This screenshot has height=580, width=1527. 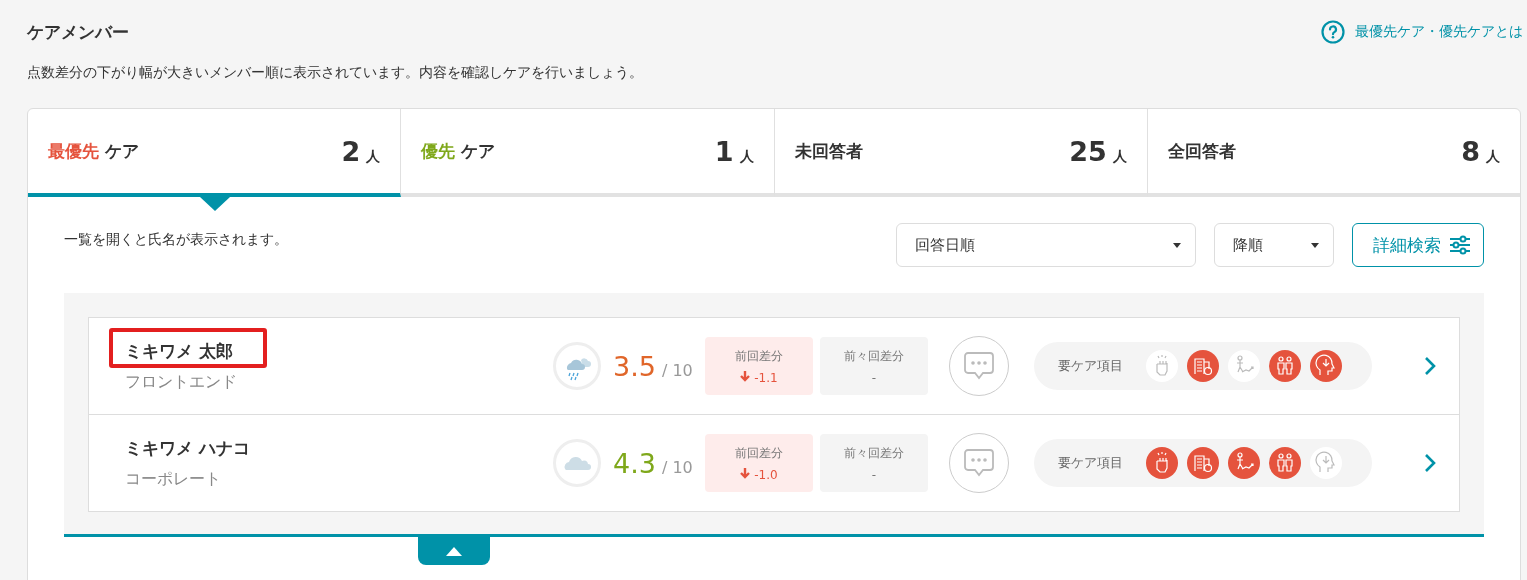 I want to click on collapse-button, so click(x=454, y=551).